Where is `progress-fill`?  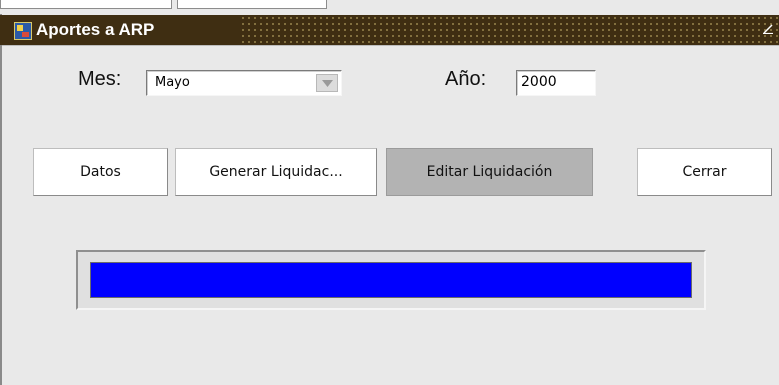
progress-fill is located at coordinates (391, 280).